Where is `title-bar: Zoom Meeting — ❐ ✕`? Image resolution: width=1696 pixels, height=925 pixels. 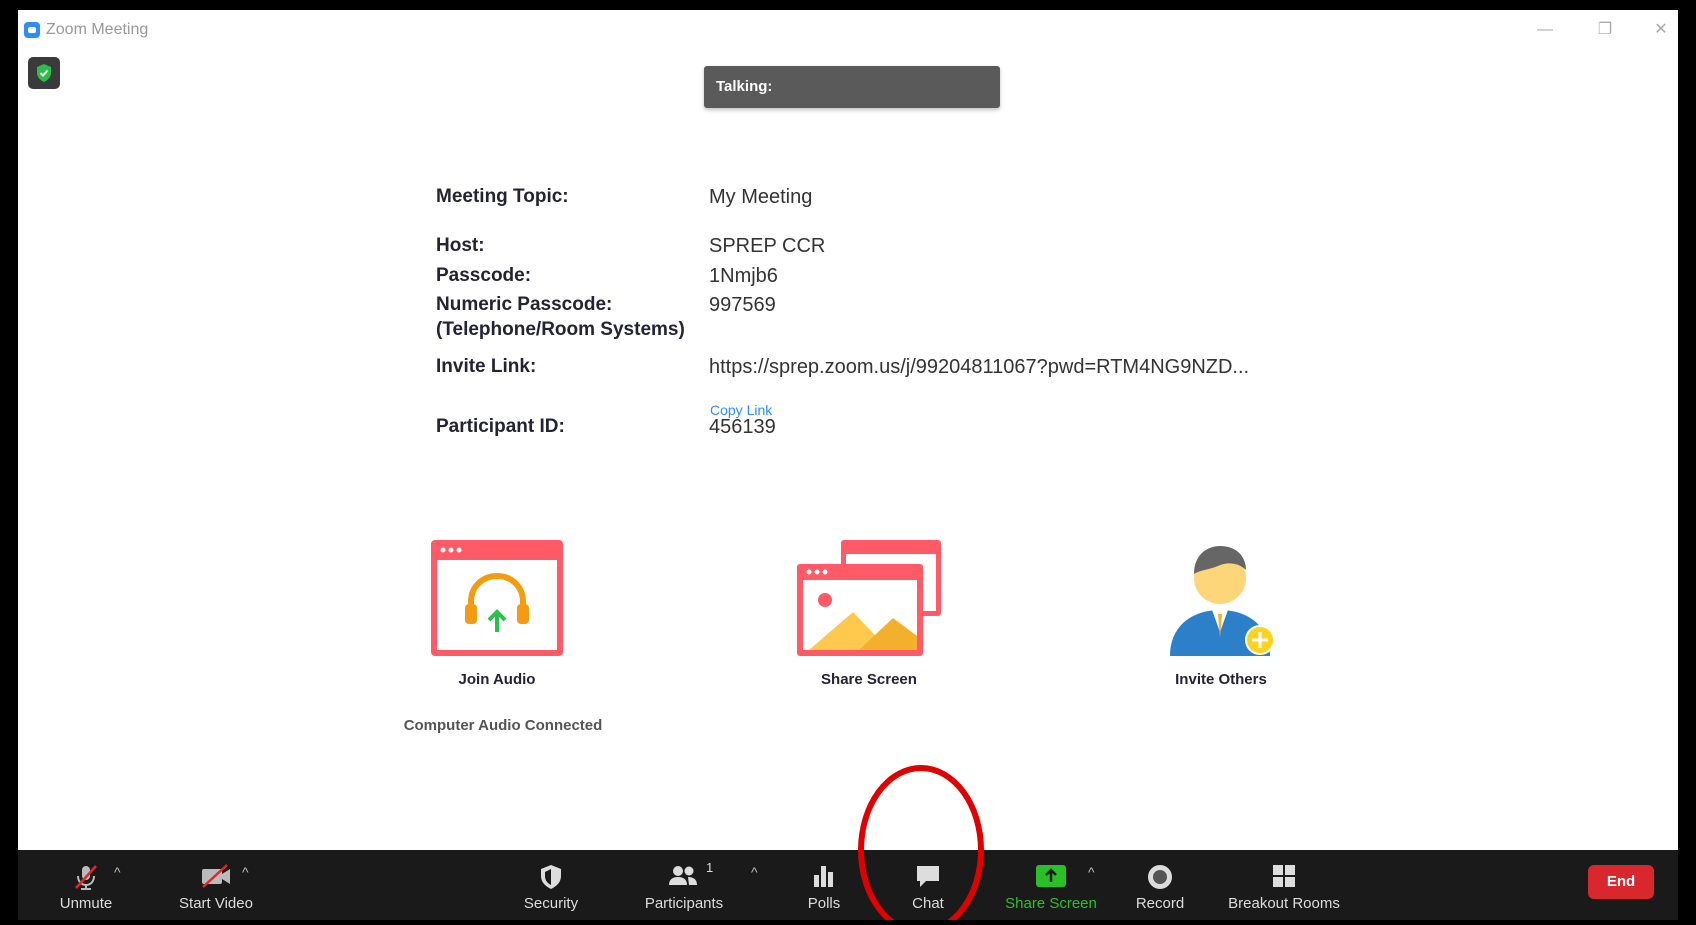
title-bar: Zoom Meeting — ❐ ✕ is located at coordinates (848, 30).